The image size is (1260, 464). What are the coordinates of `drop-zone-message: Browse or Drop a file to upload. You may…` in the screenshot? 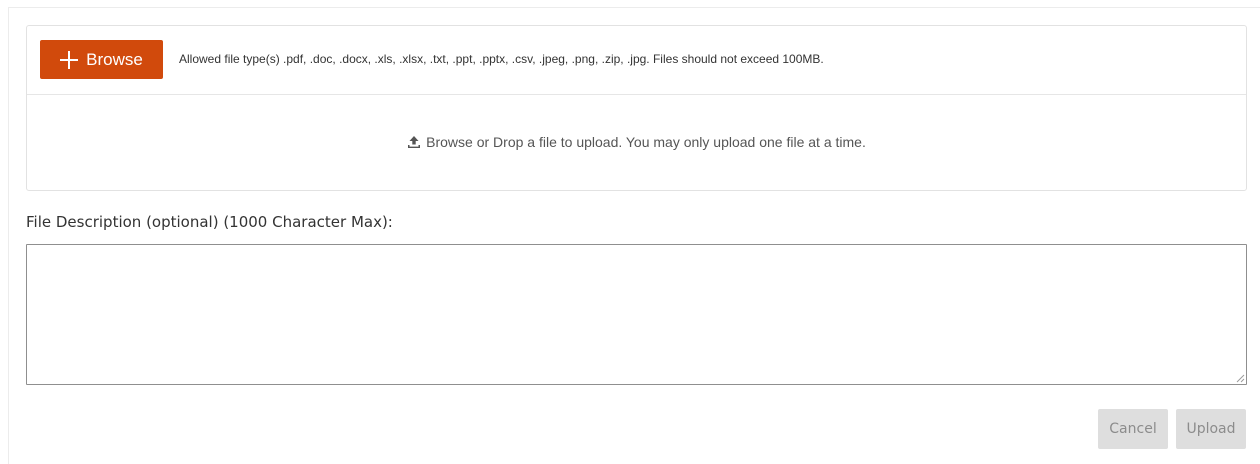 It's located at (636, 142).